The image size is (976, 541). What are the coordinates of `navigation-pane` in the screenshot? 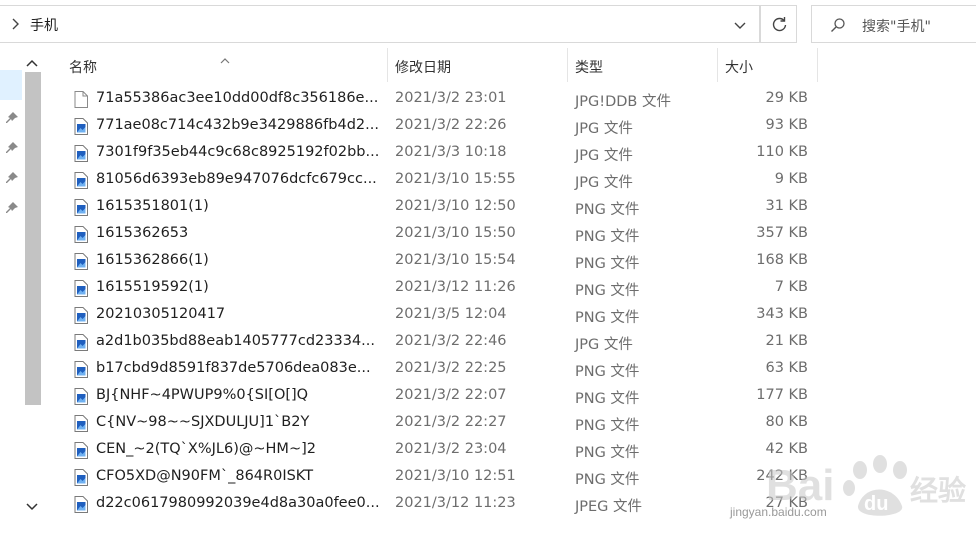 It's located at (22, 294).